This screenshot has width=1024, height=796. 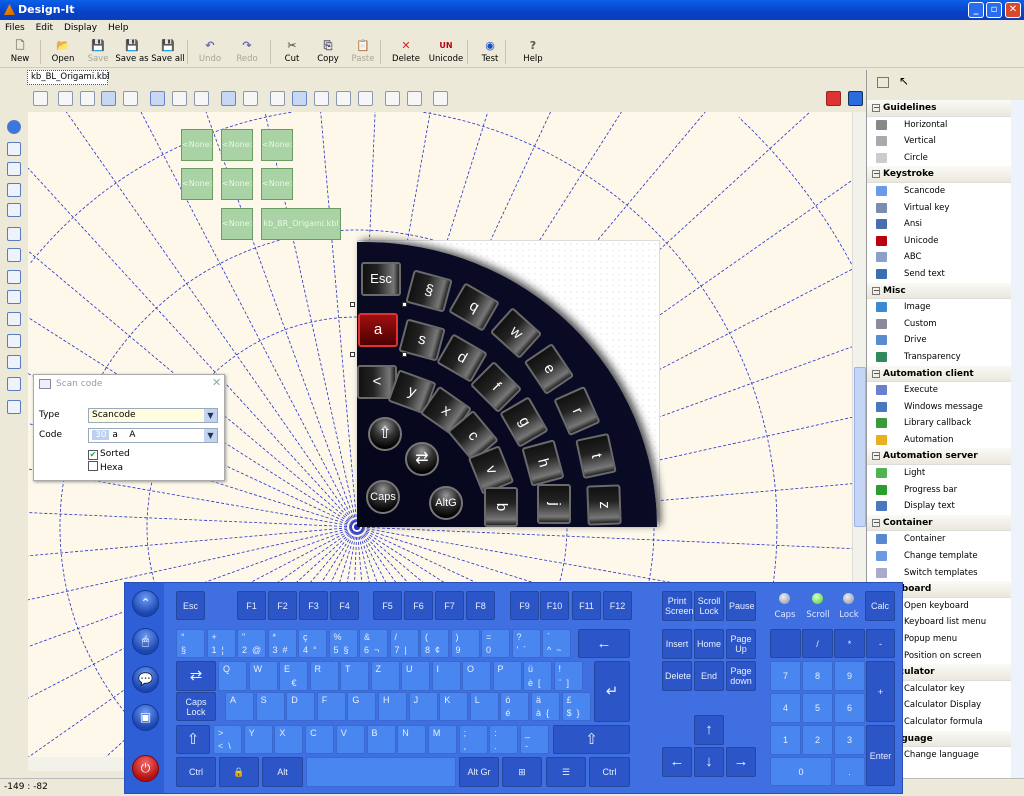 What do you see at coordinates (153, 435) in the screenshot?
I see `code-select: 30 a A ▼` at bounding box center [153, 435].